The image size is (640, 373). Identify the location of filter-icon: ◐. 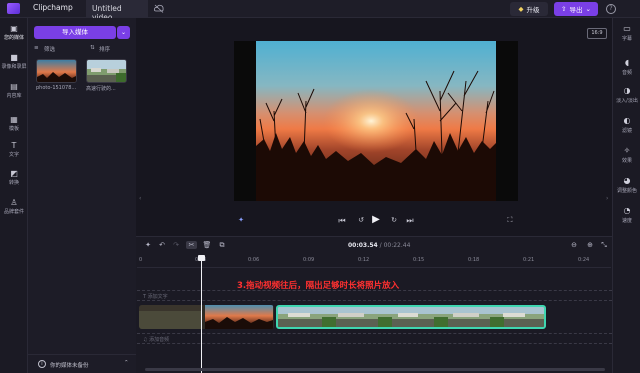
(627, 120).